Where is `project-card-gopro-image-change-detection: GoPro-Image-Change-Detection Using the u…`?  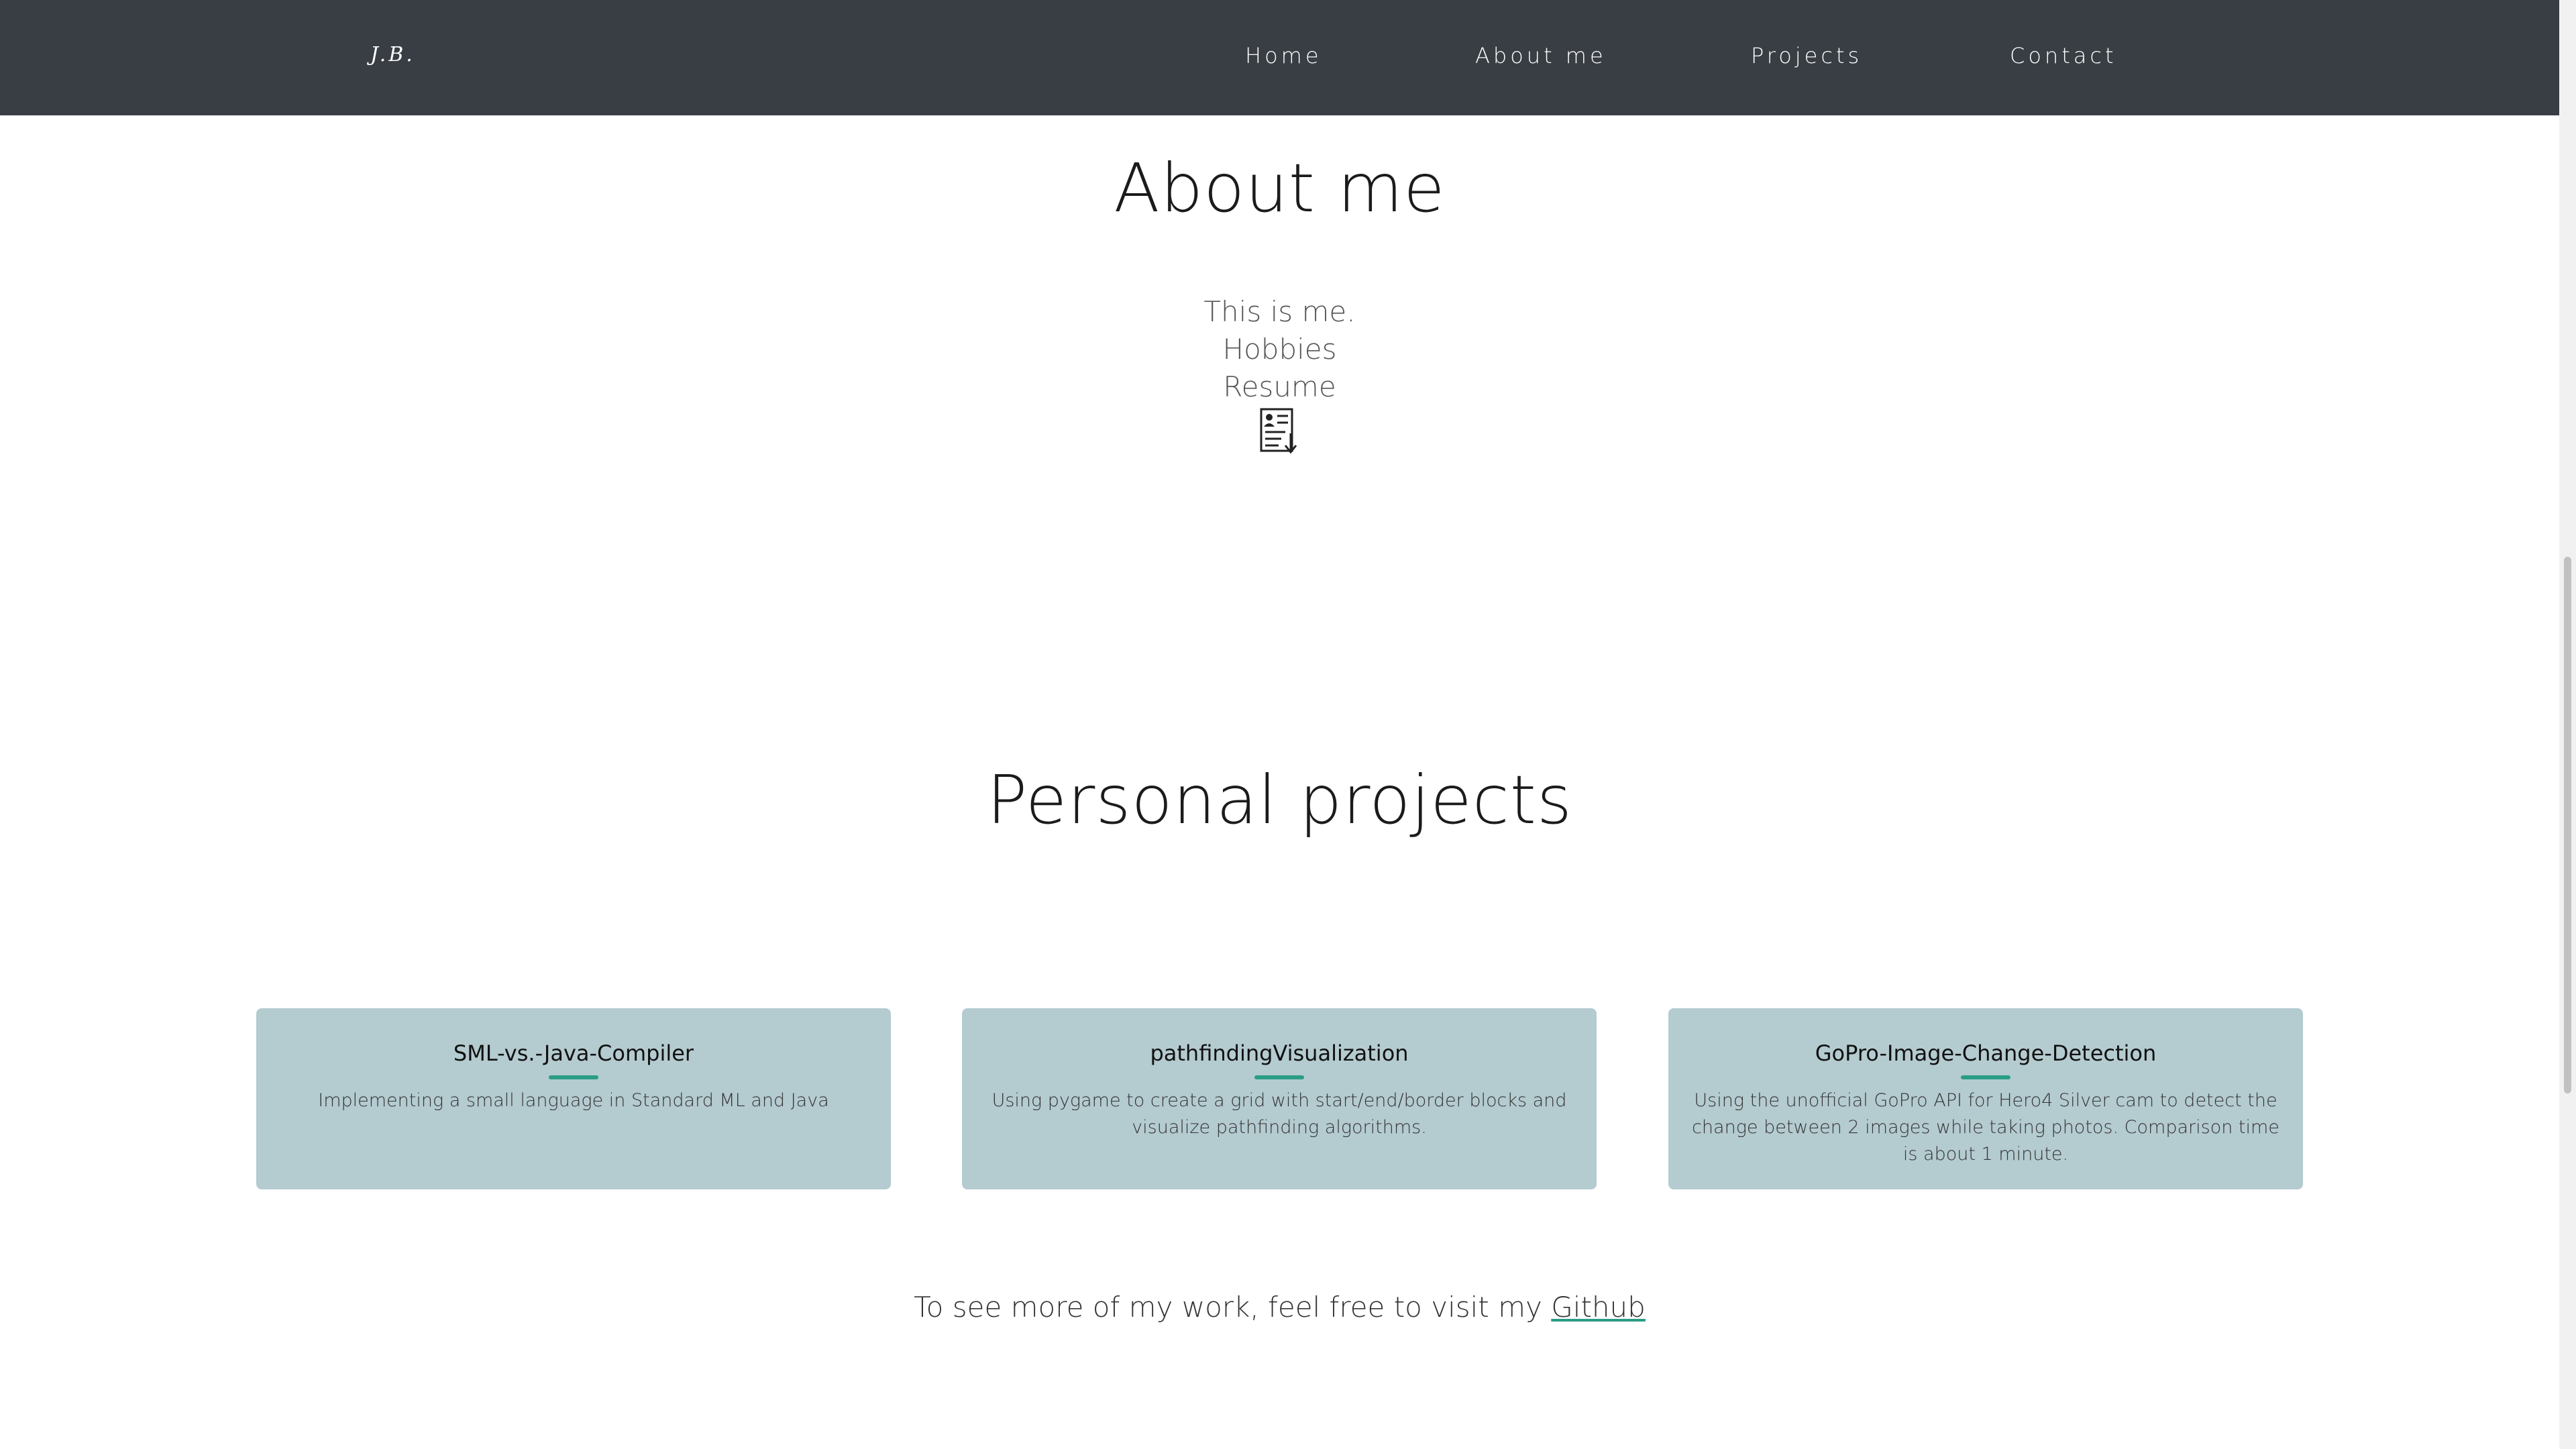
project-card-gopro-image-change-detection: GoPro-Image-Change-Detection Using the u… is located at coordinates (1985, 1098).